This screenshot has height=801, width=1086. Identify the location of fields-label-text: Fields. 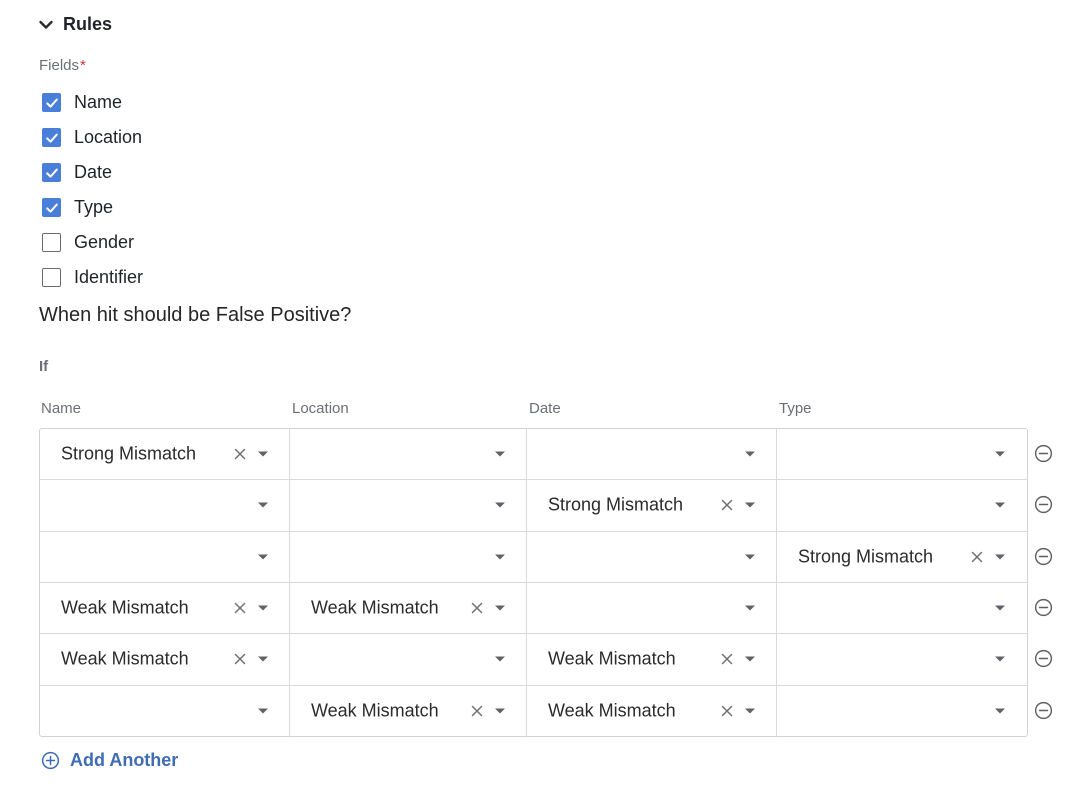
(59, 65).